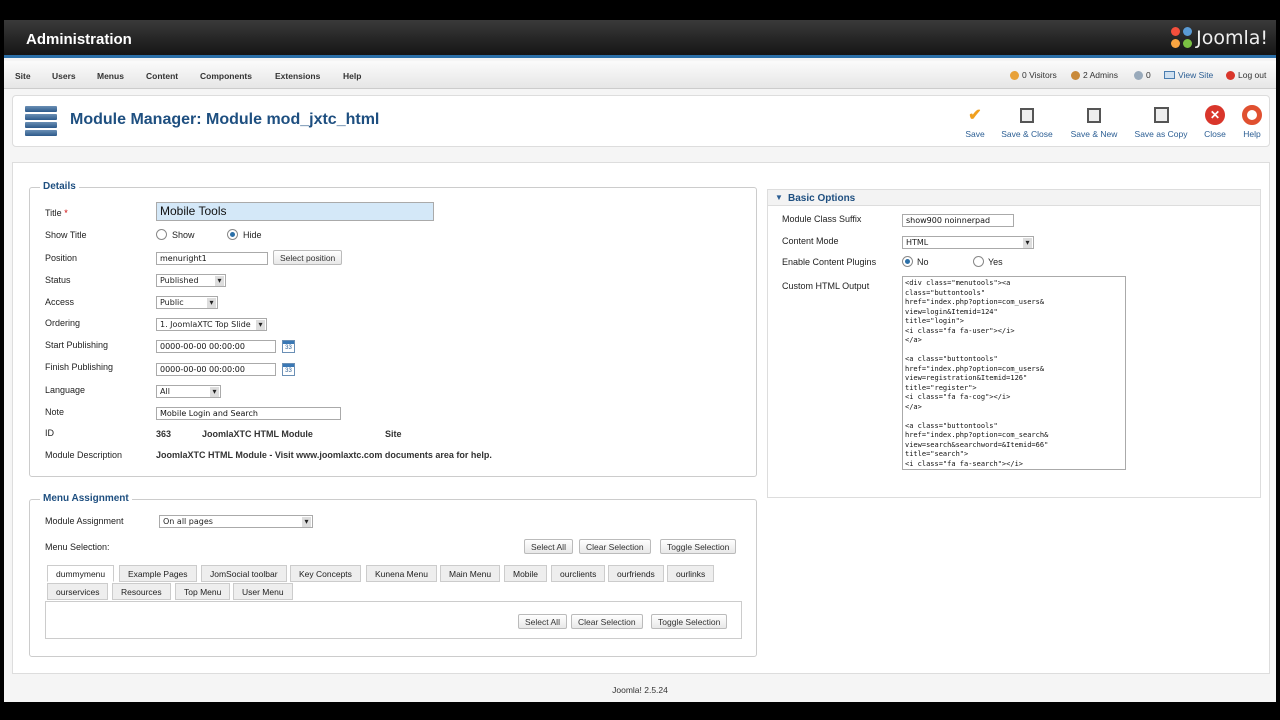 The height and width of the screenshot is (720, 1280). I want to click on page-title: Module Manager: Module mod_jxtc_html, so click(225, 119).